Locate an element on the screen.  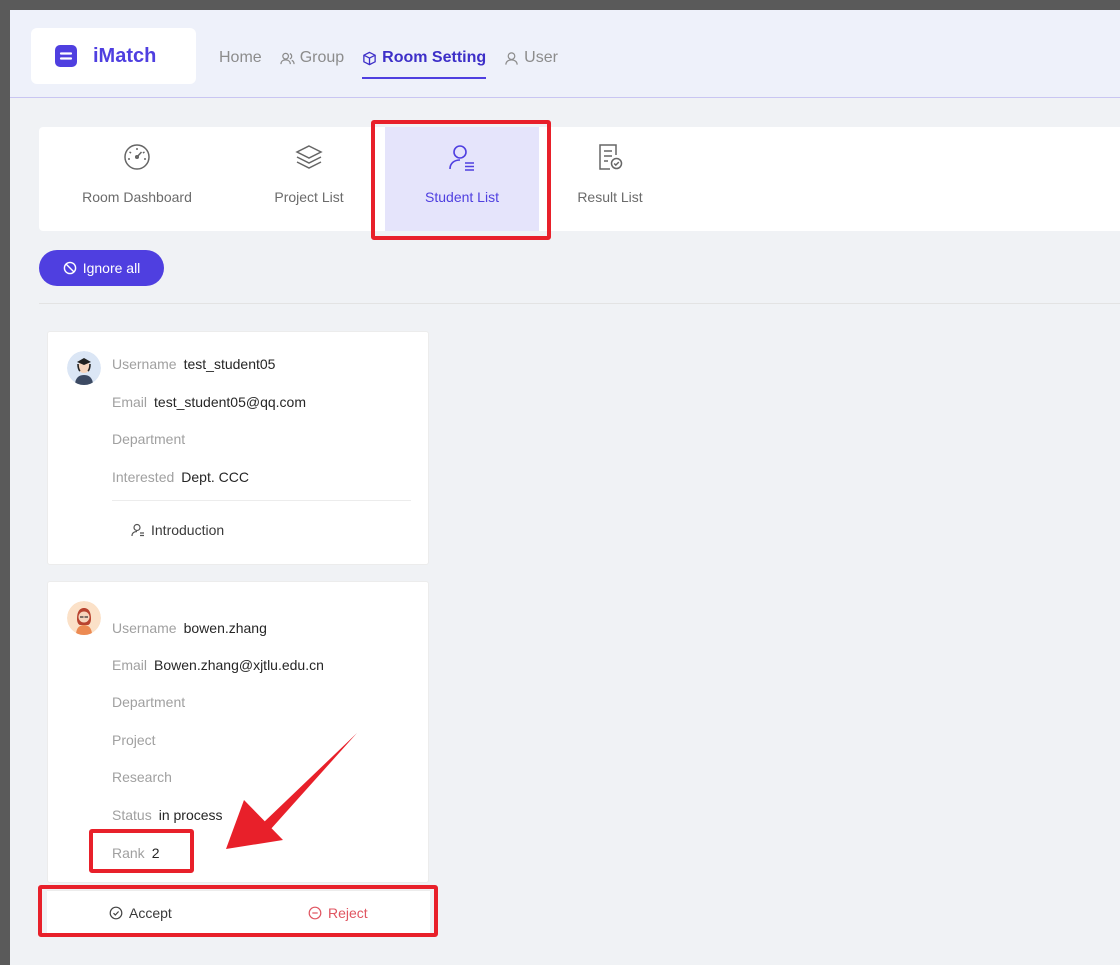
group-icon is located at coordinates (287, 58).